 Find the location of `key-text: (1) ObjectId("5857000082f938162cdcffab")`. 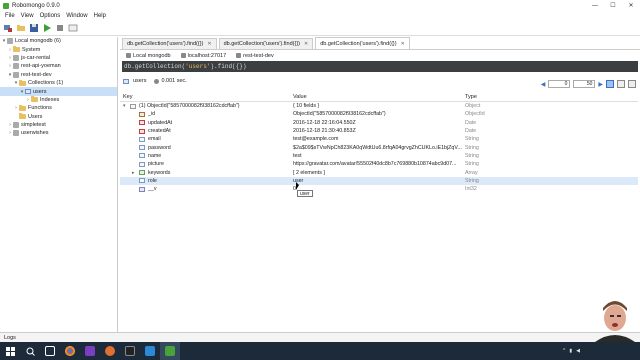

key-text: (1) ObjectId("5857000082f938162cdcffab") is located at coordinates (189, 106).